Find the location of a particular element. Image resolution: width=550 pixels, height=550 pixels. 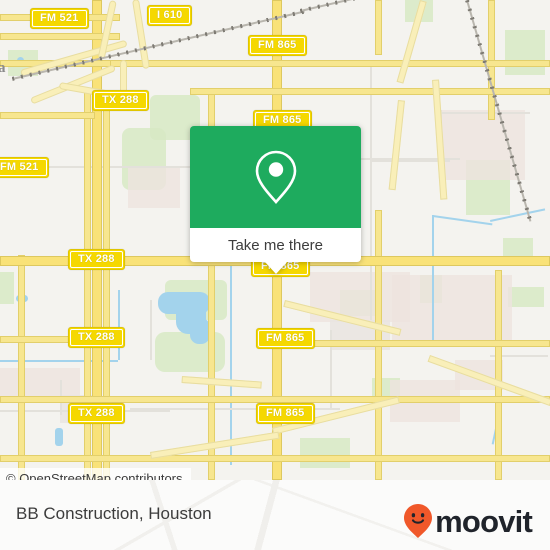

moovit-smiley-pin-icon is located at coordinates (418, 521).